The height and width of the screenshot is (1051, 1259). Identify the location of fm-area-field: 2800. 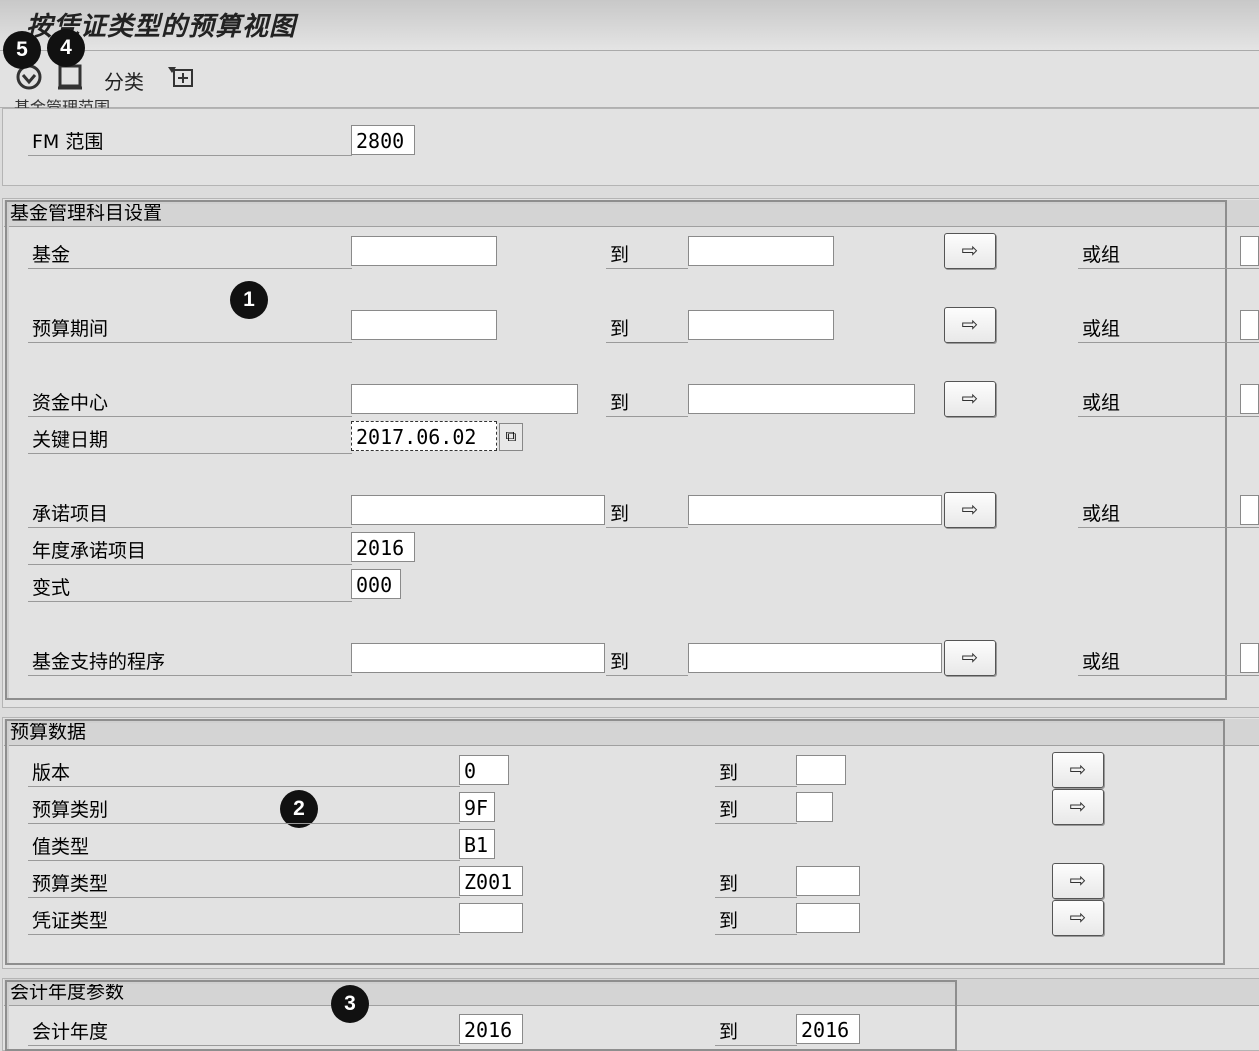
(383, 140).